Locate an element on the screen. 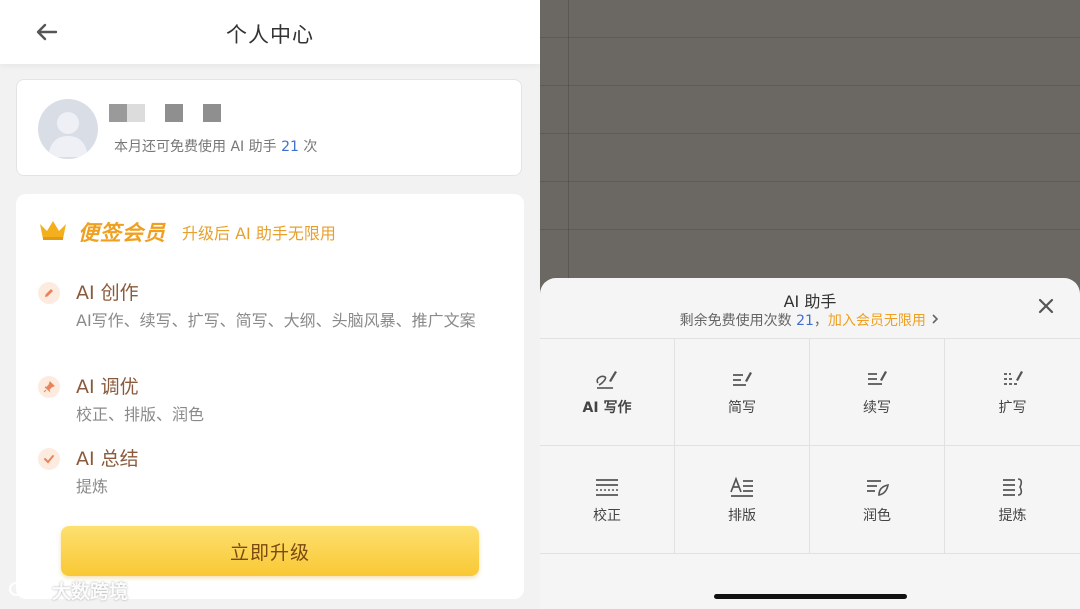 Image resolution: width=1080 pixels, height=609 pixels. polish-icon is located at coordinates (877, 487).